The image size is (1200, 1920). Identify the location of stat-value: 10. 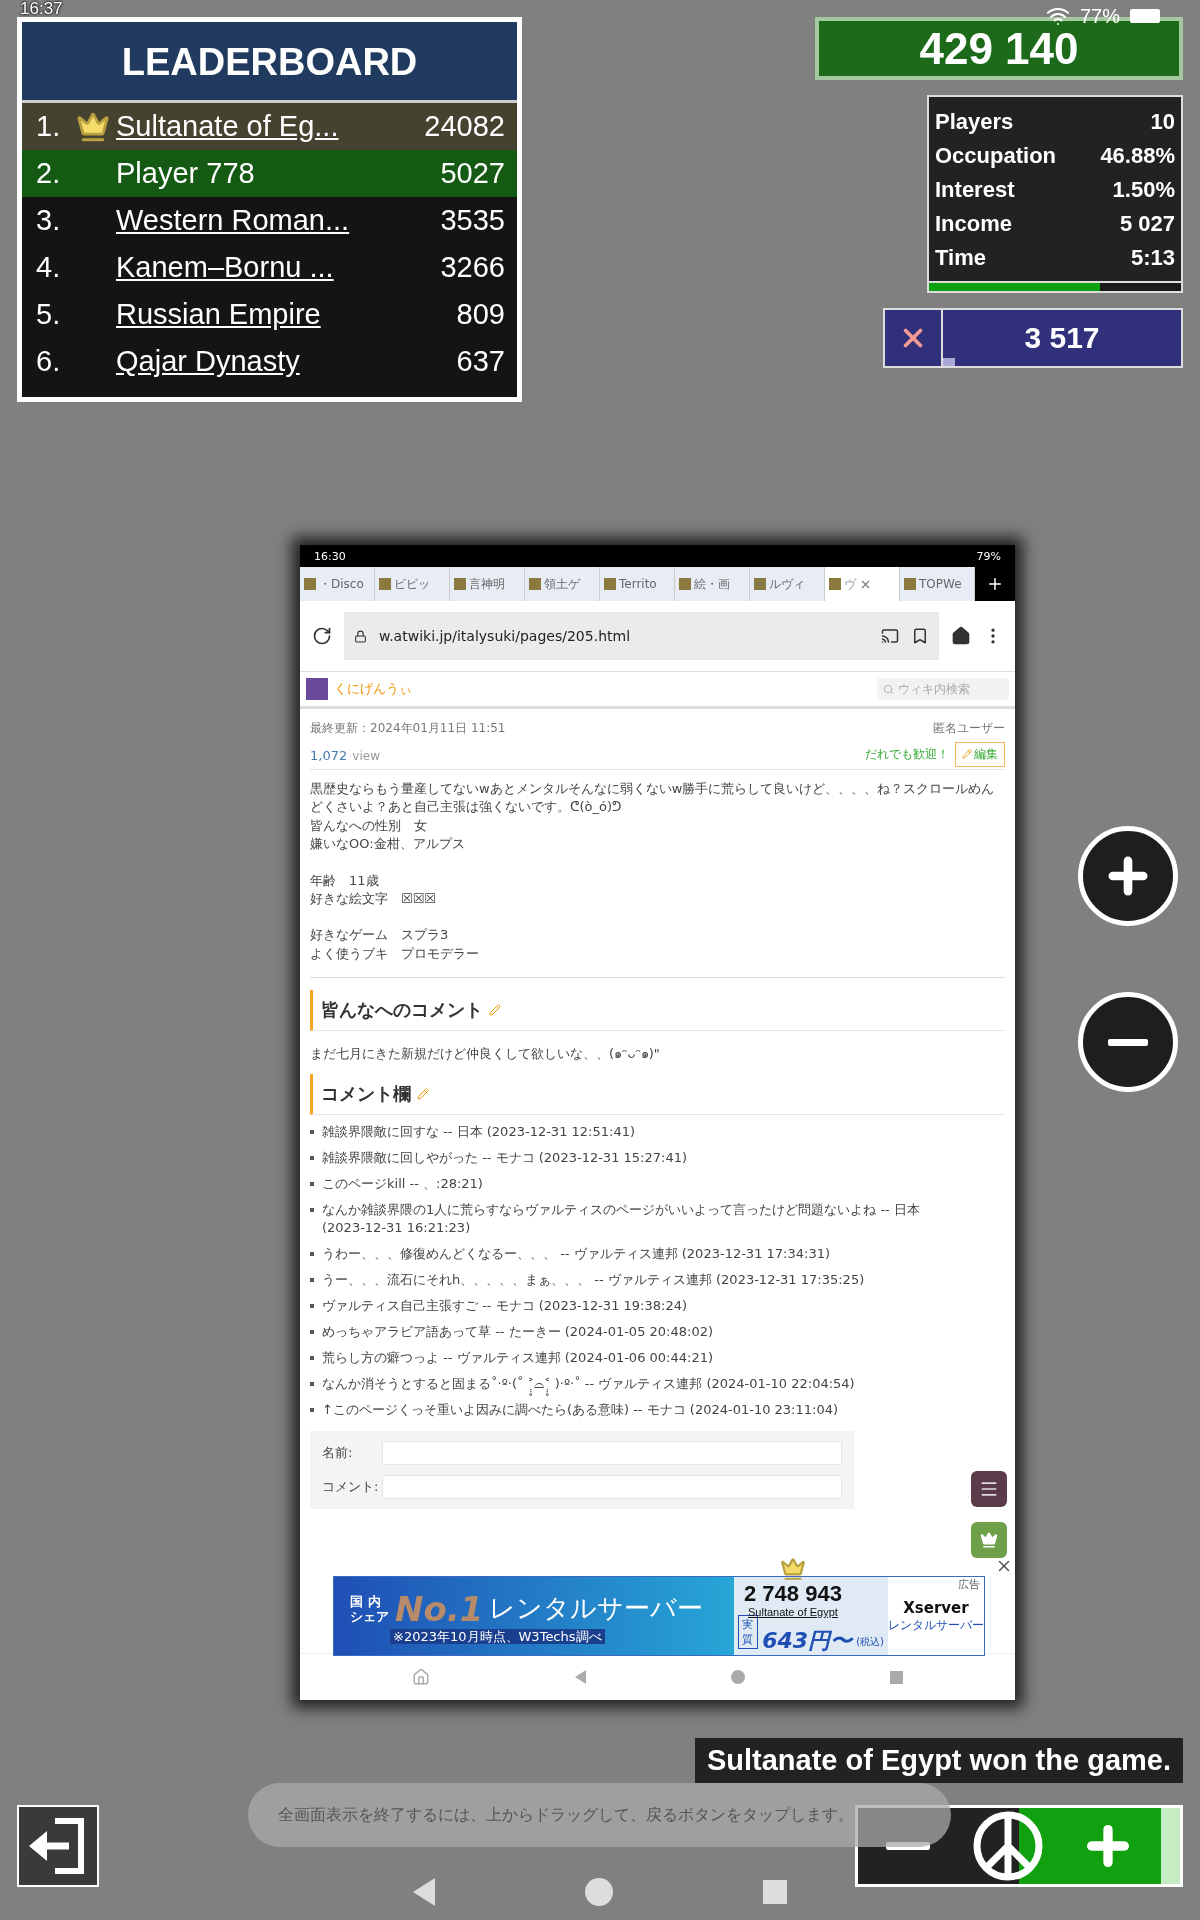
(1162, 122).